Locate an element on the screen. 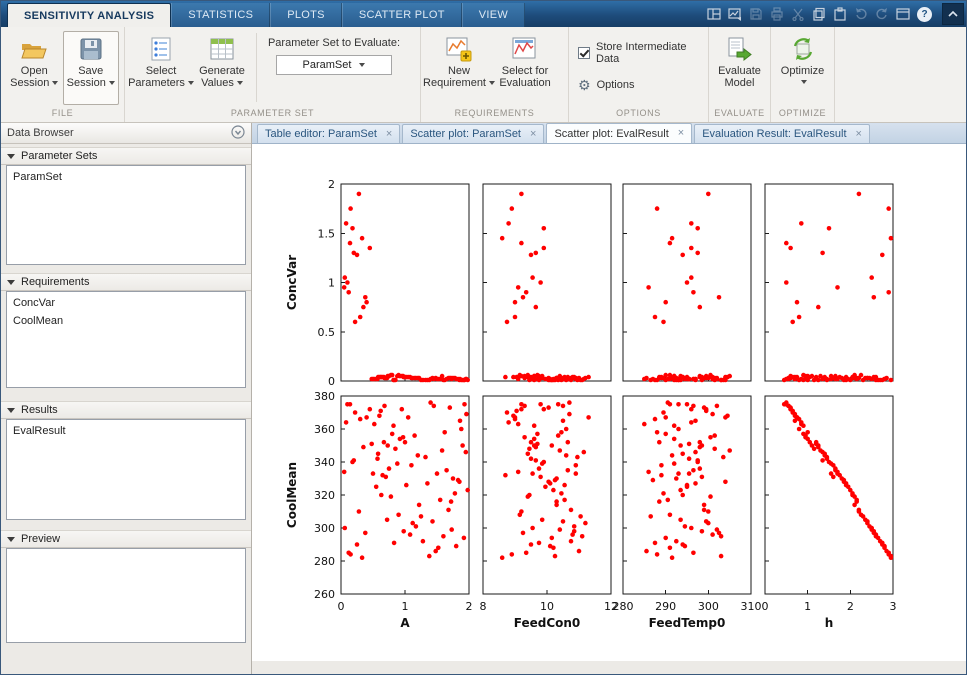  section-title: Parameter Sets is located at coordinates (59, 156).